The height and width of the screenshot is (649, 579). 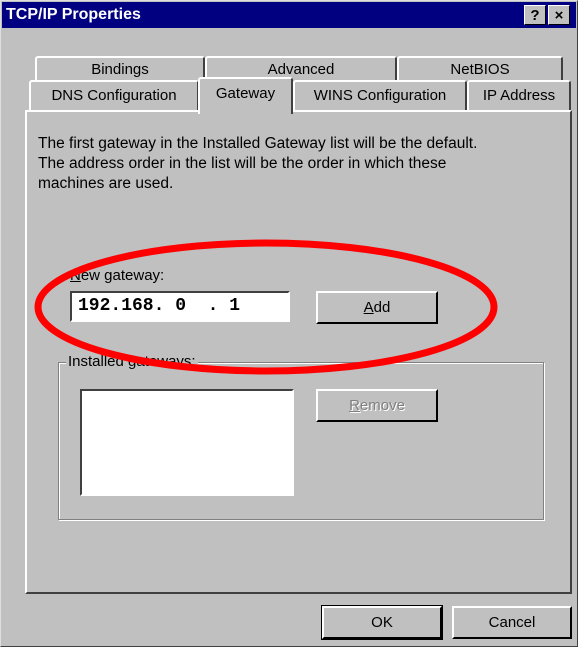 What do you see at coordinates (368, 307) in the screenshot?
I see `add-button-mnemonic: A` at bounding box center [368, 307].